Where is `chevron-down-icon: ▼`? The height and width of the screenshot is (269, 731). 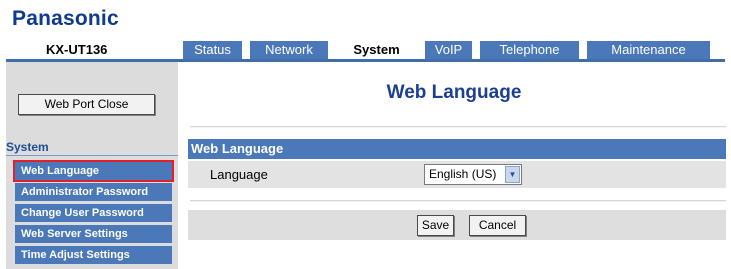
chevron-down-icon: ▼ is located at coordinates (512, 174).